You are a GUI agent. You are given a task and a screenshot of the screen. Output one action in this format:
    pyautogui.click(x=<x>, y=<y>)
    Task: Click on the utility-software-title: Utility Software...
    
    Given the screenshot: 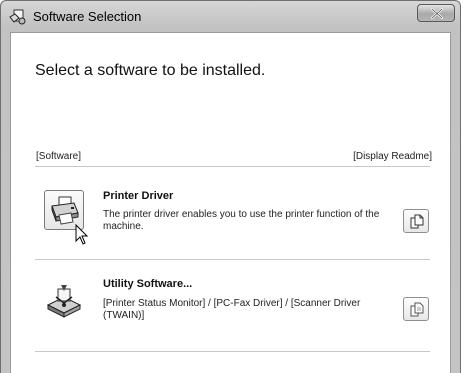 What is the action you would take?
    pyautogui.click(x=147, y=284)
    